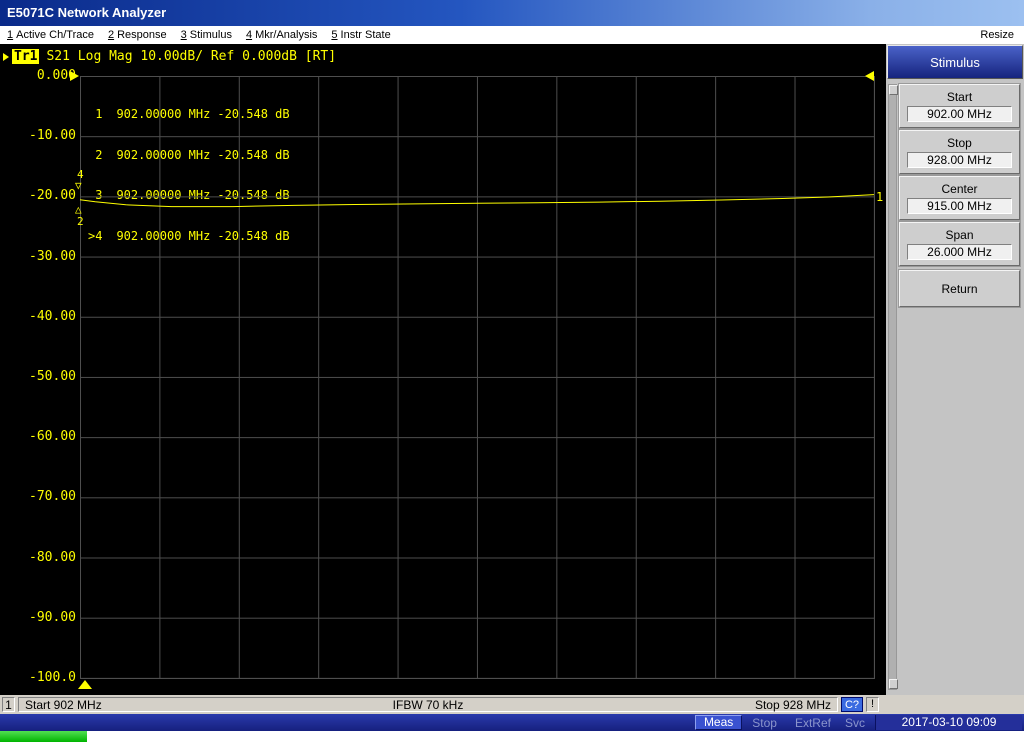 This screenshot has height=742, width=1024. I want to click on ifbw-text: IFBW 70 kHz, so click(428, 704).